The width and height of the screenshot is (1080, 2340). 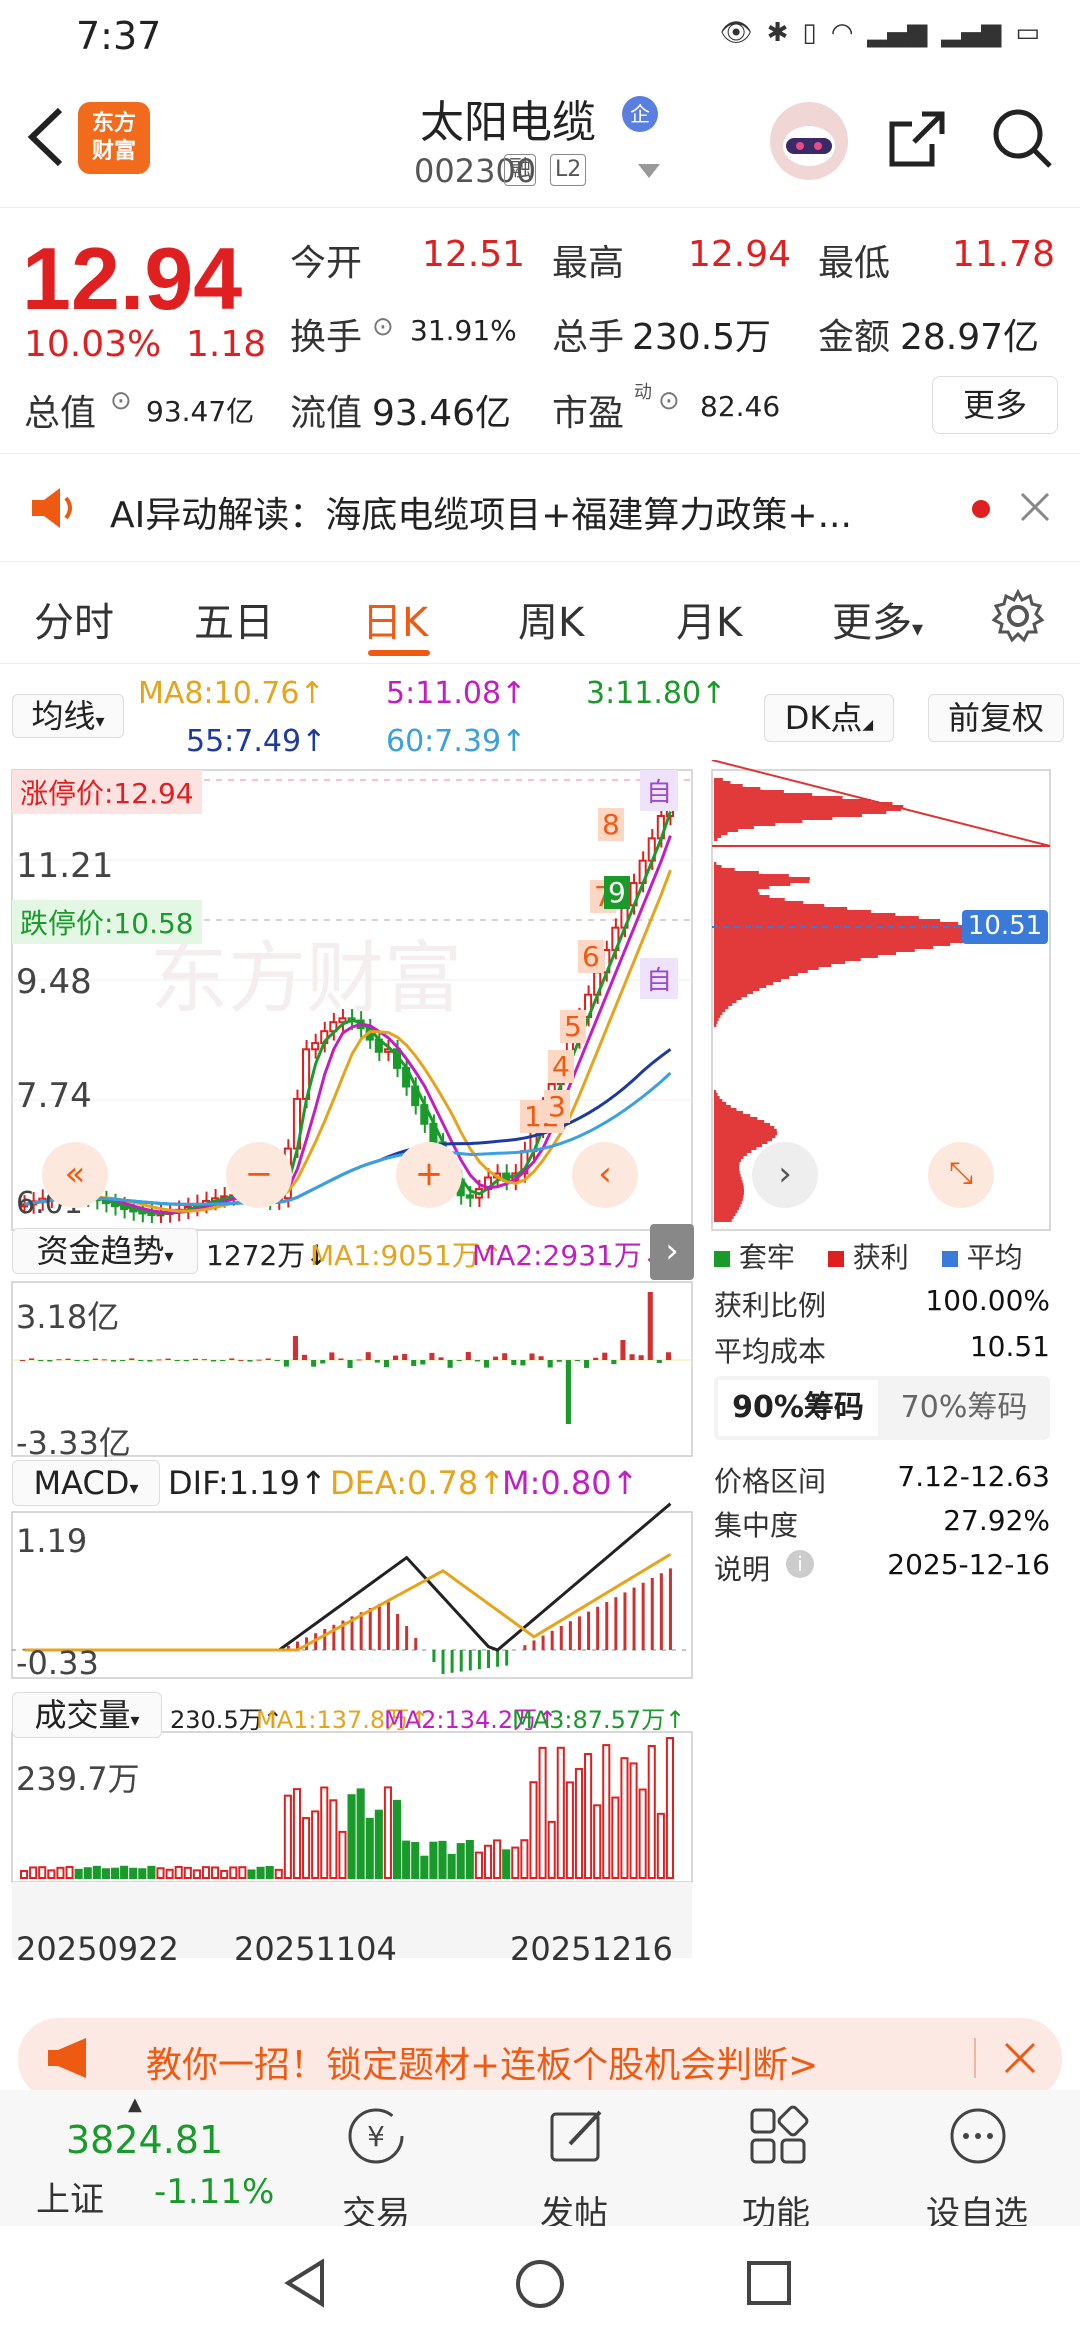 What do you see at coordinates (672, 1252) in the screenshot?
I see `expand-right-button: ›` at bounding box center [672, 1252].